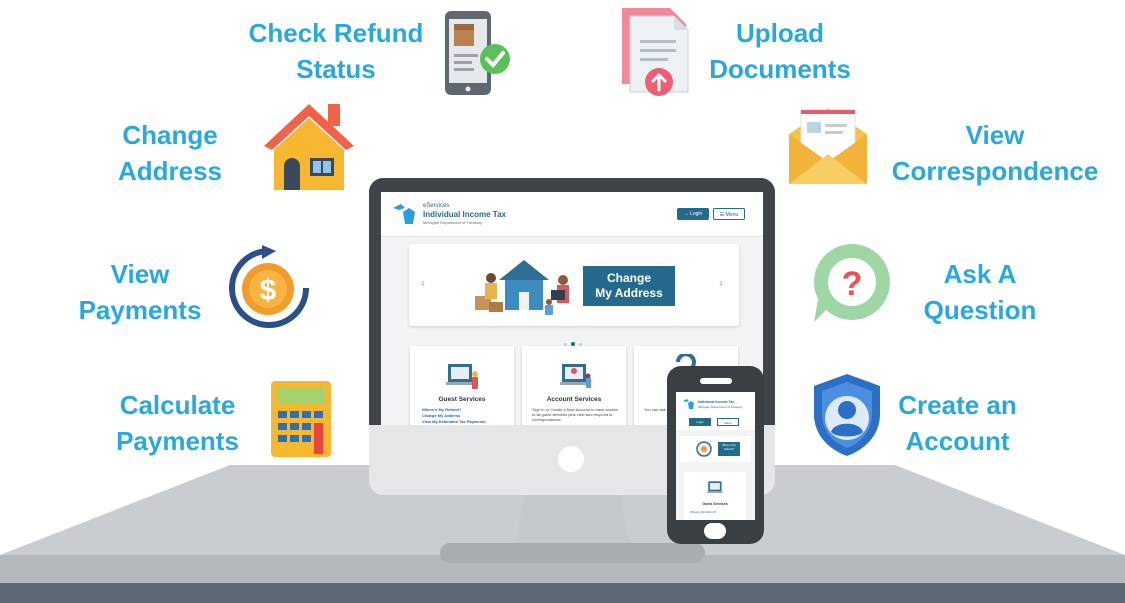  I want to click on guest-services-title: Guest Services, so click(462, 399).